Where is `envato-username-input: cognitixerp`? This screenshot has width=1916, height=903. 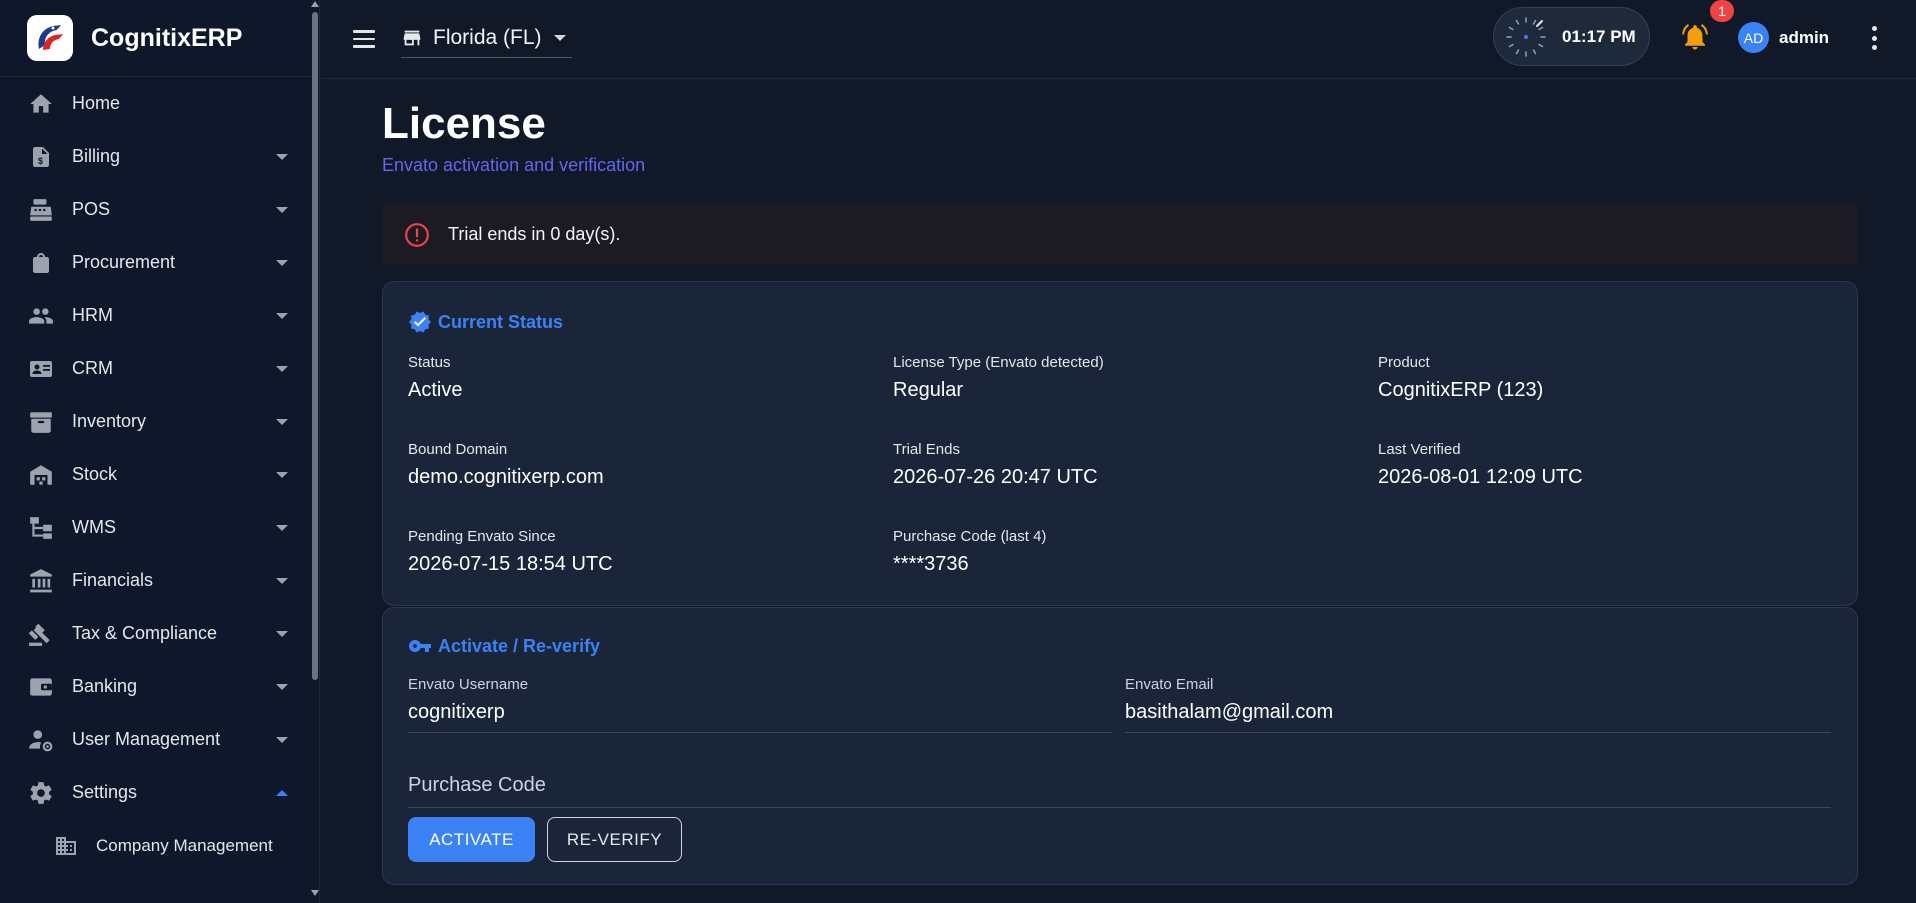 envato-username-input: cognitixerp is located at coordinates (760, 716).